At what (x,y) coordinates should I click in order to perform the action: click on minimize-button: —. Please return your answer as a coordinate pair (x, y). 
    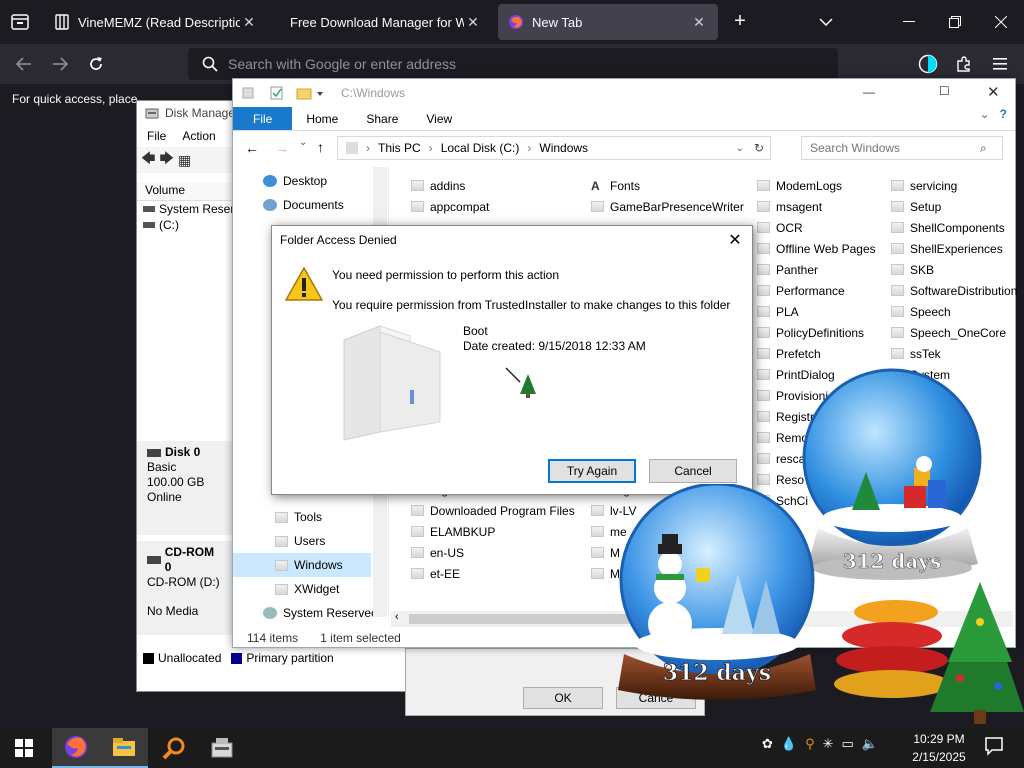
    Looking at the image, I should click on (869, 92).